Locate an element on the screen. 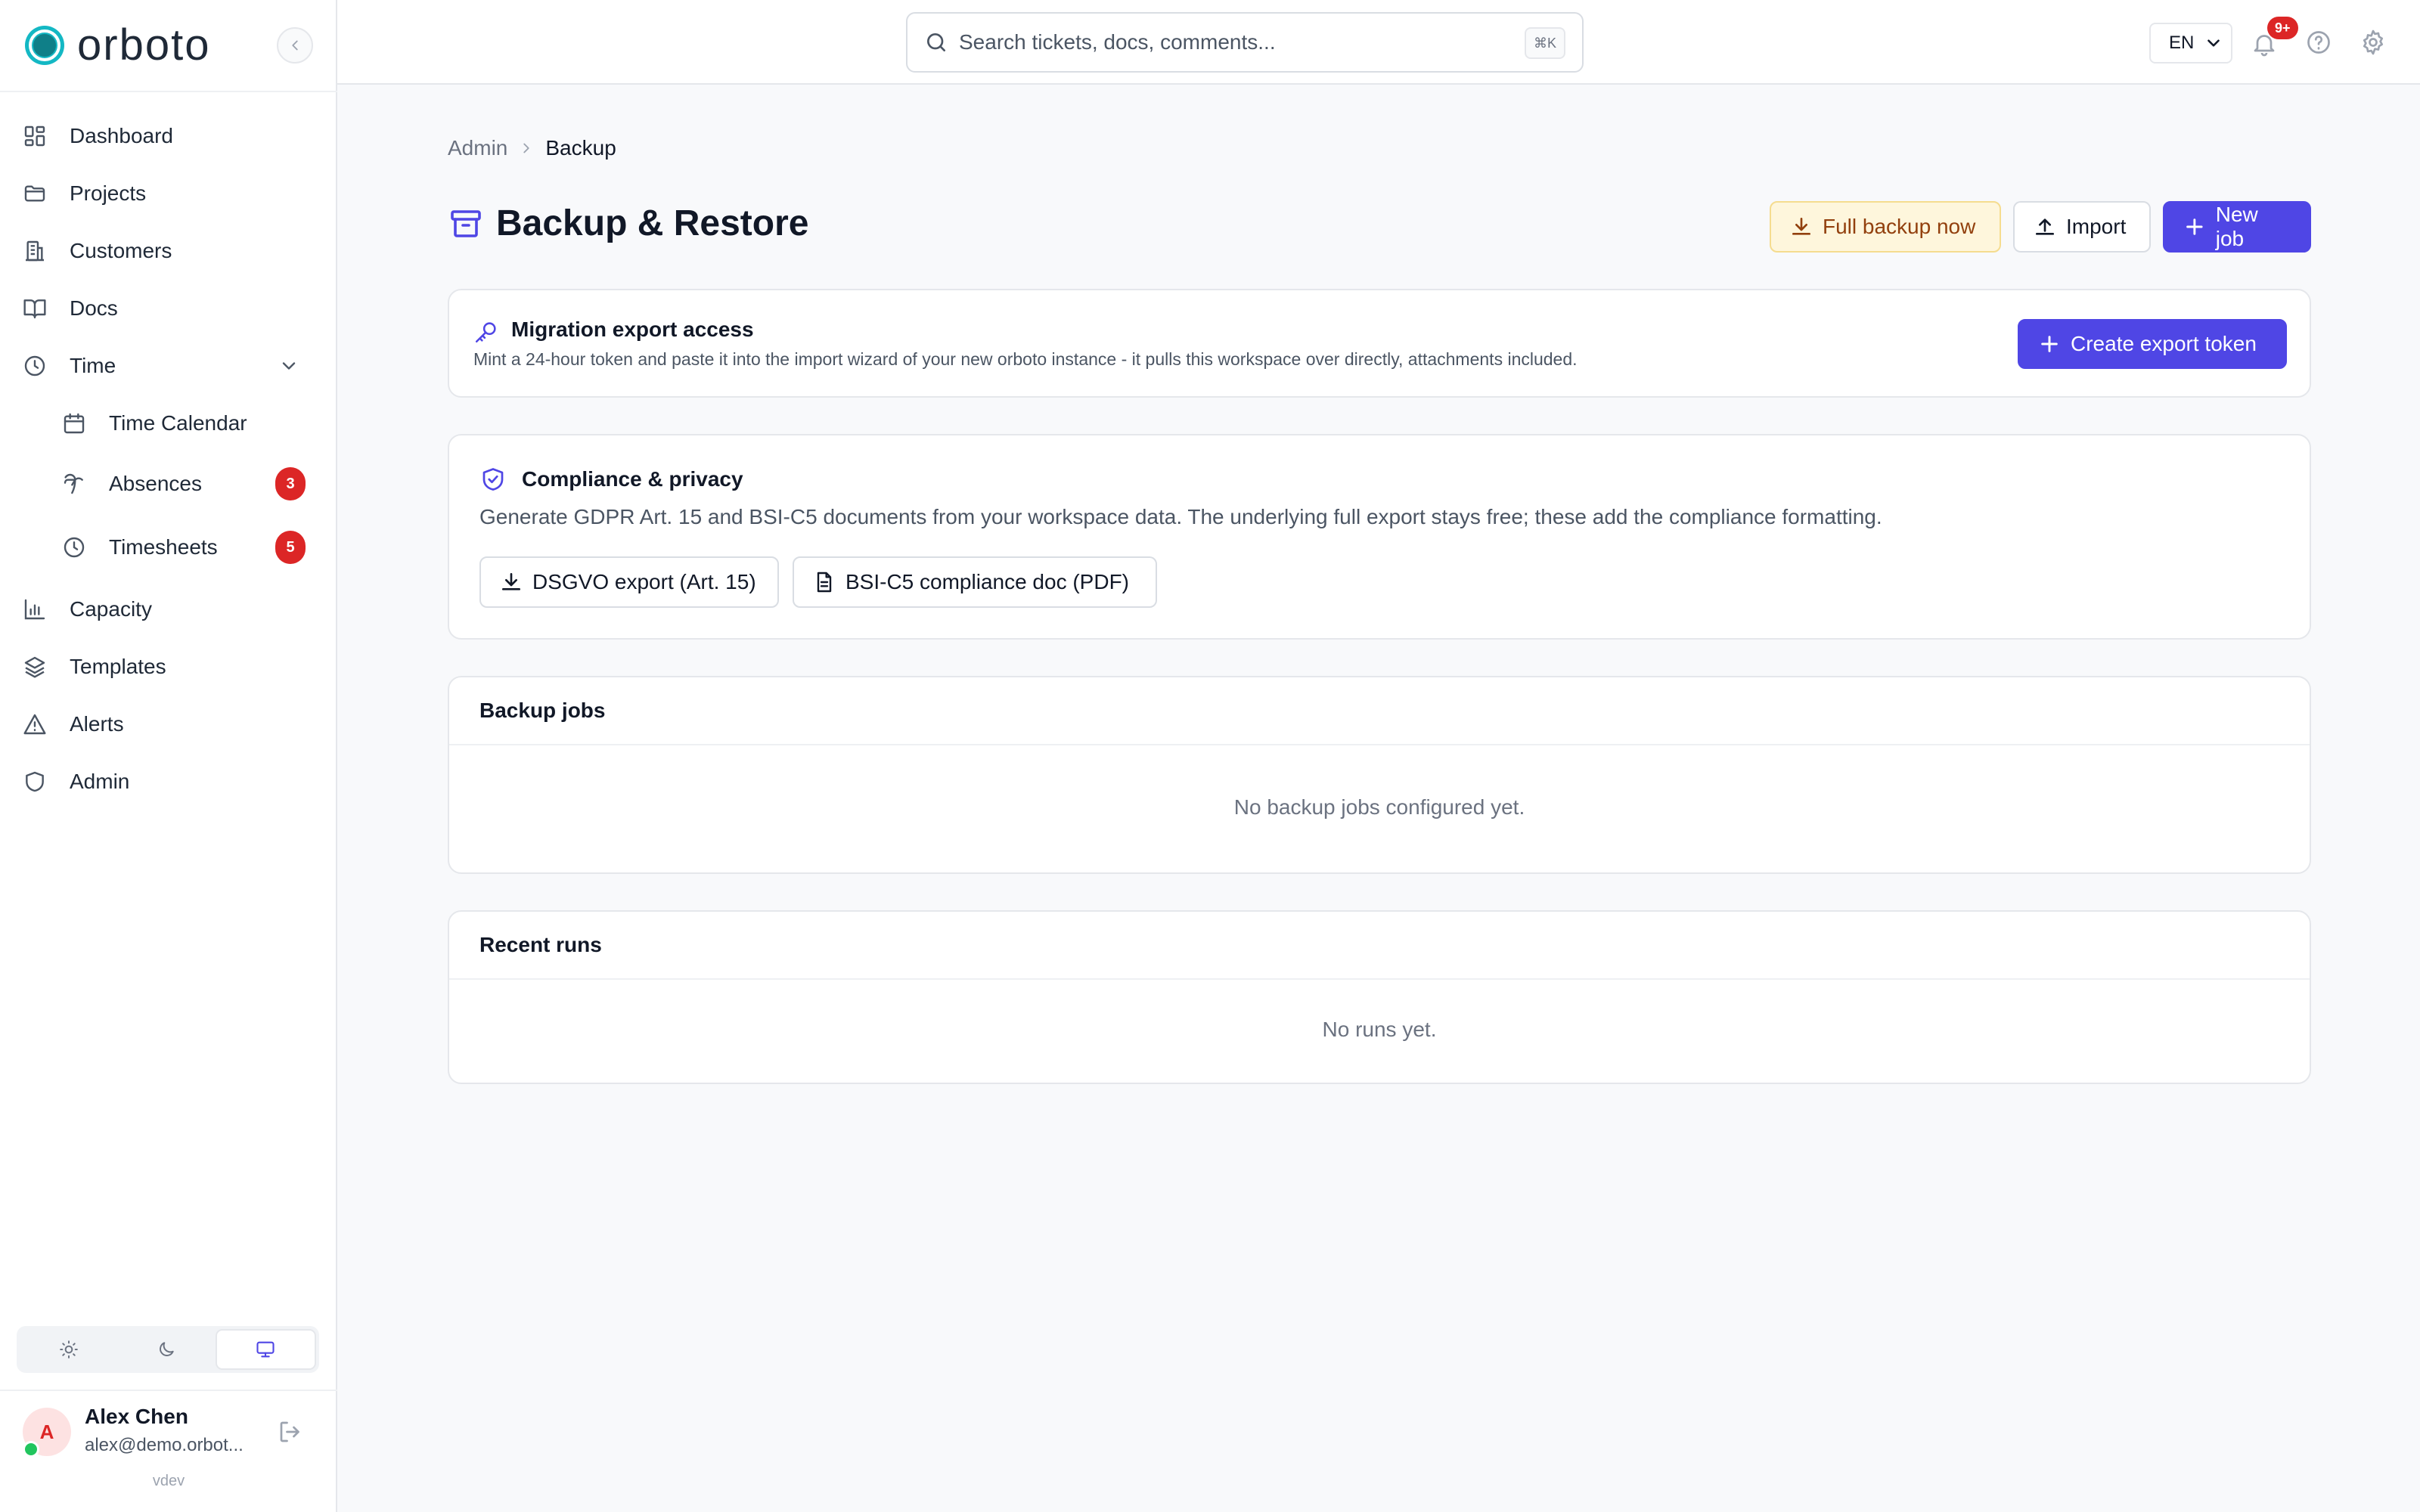 Image resolution: width=2420 pixels, height=1512 pixels. folder-icon is located at coordinates (34, 193).